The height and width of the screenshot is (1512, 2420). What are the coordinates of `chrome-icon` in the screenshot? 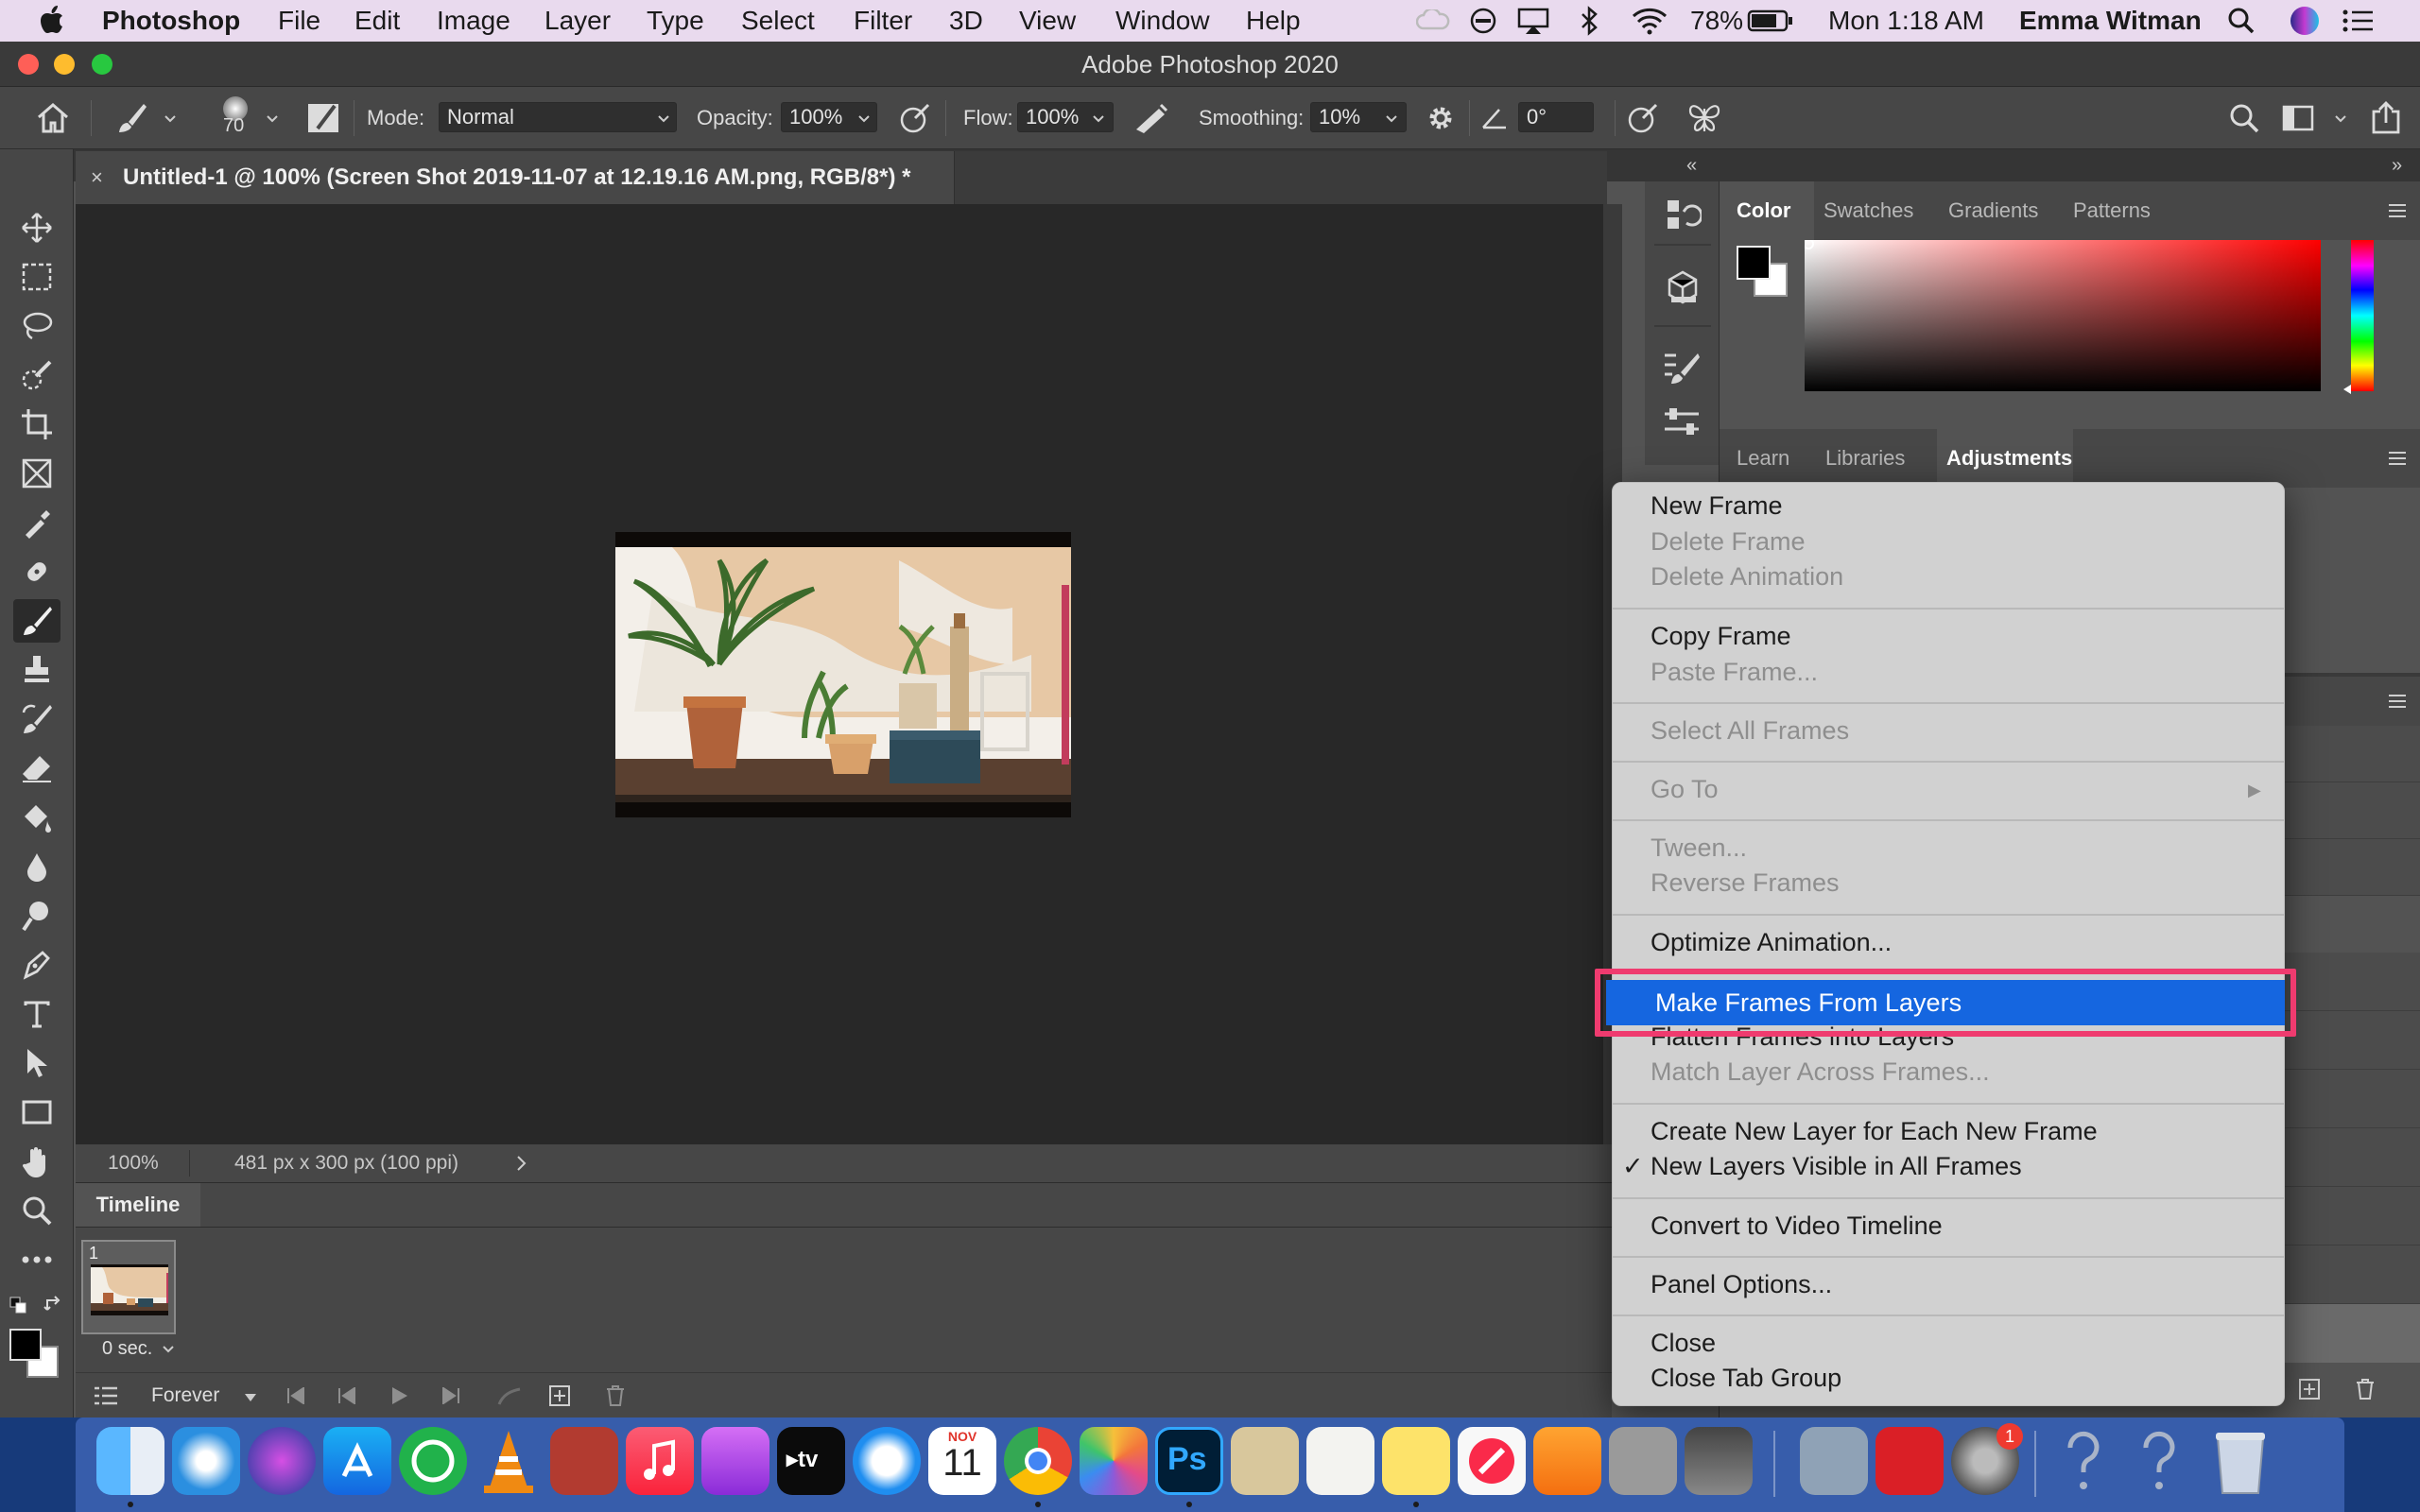 It's located at (1038, 1461).